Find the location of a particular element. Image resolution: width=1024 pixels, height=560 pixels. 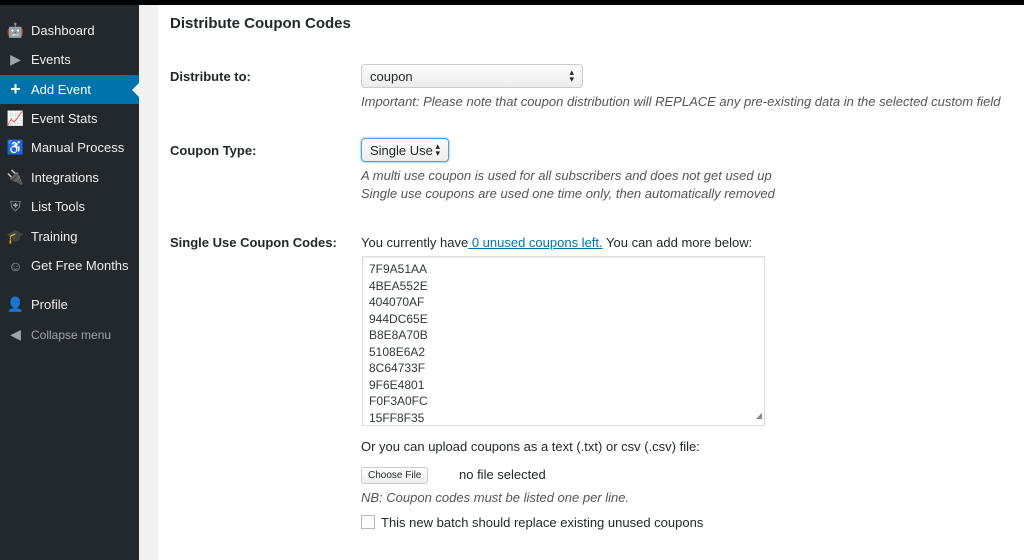

coupon-code-line: 404070AF is located at coordinates (397, 302).